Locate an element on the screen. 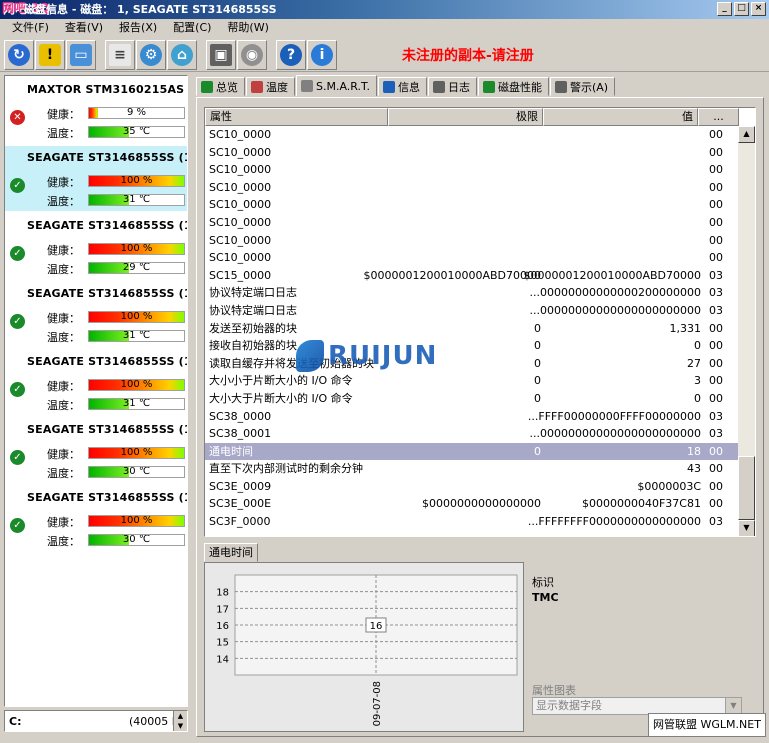 Image resolution: width=769 pixels, height=743 pixels. tab-check: 总览 is located at coordinates (220, 86).